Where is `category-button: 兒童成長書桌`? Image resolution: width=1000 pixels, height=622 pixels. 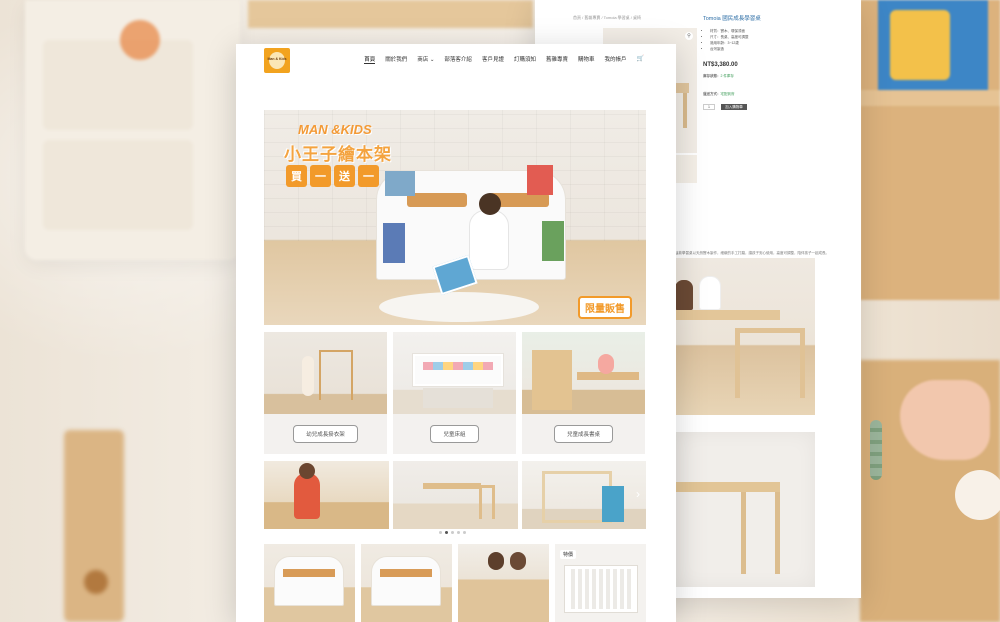 category-button: 兒童成長書桌 is located at coordinates (583, 434).